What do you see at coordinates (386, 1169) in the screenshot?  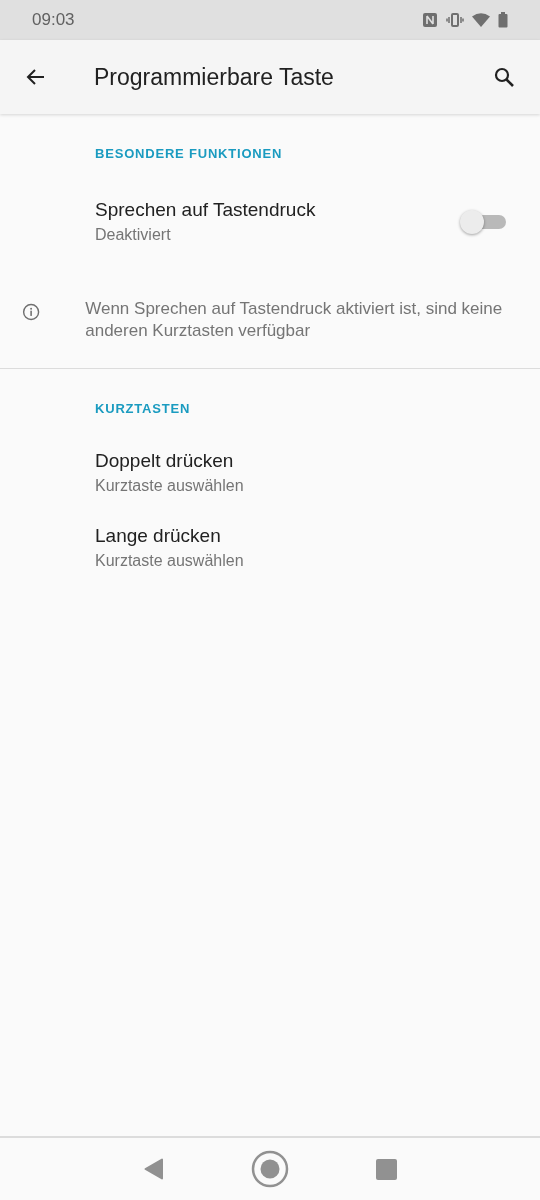 I see `recents-icon` at bounding box center [386, 1169].